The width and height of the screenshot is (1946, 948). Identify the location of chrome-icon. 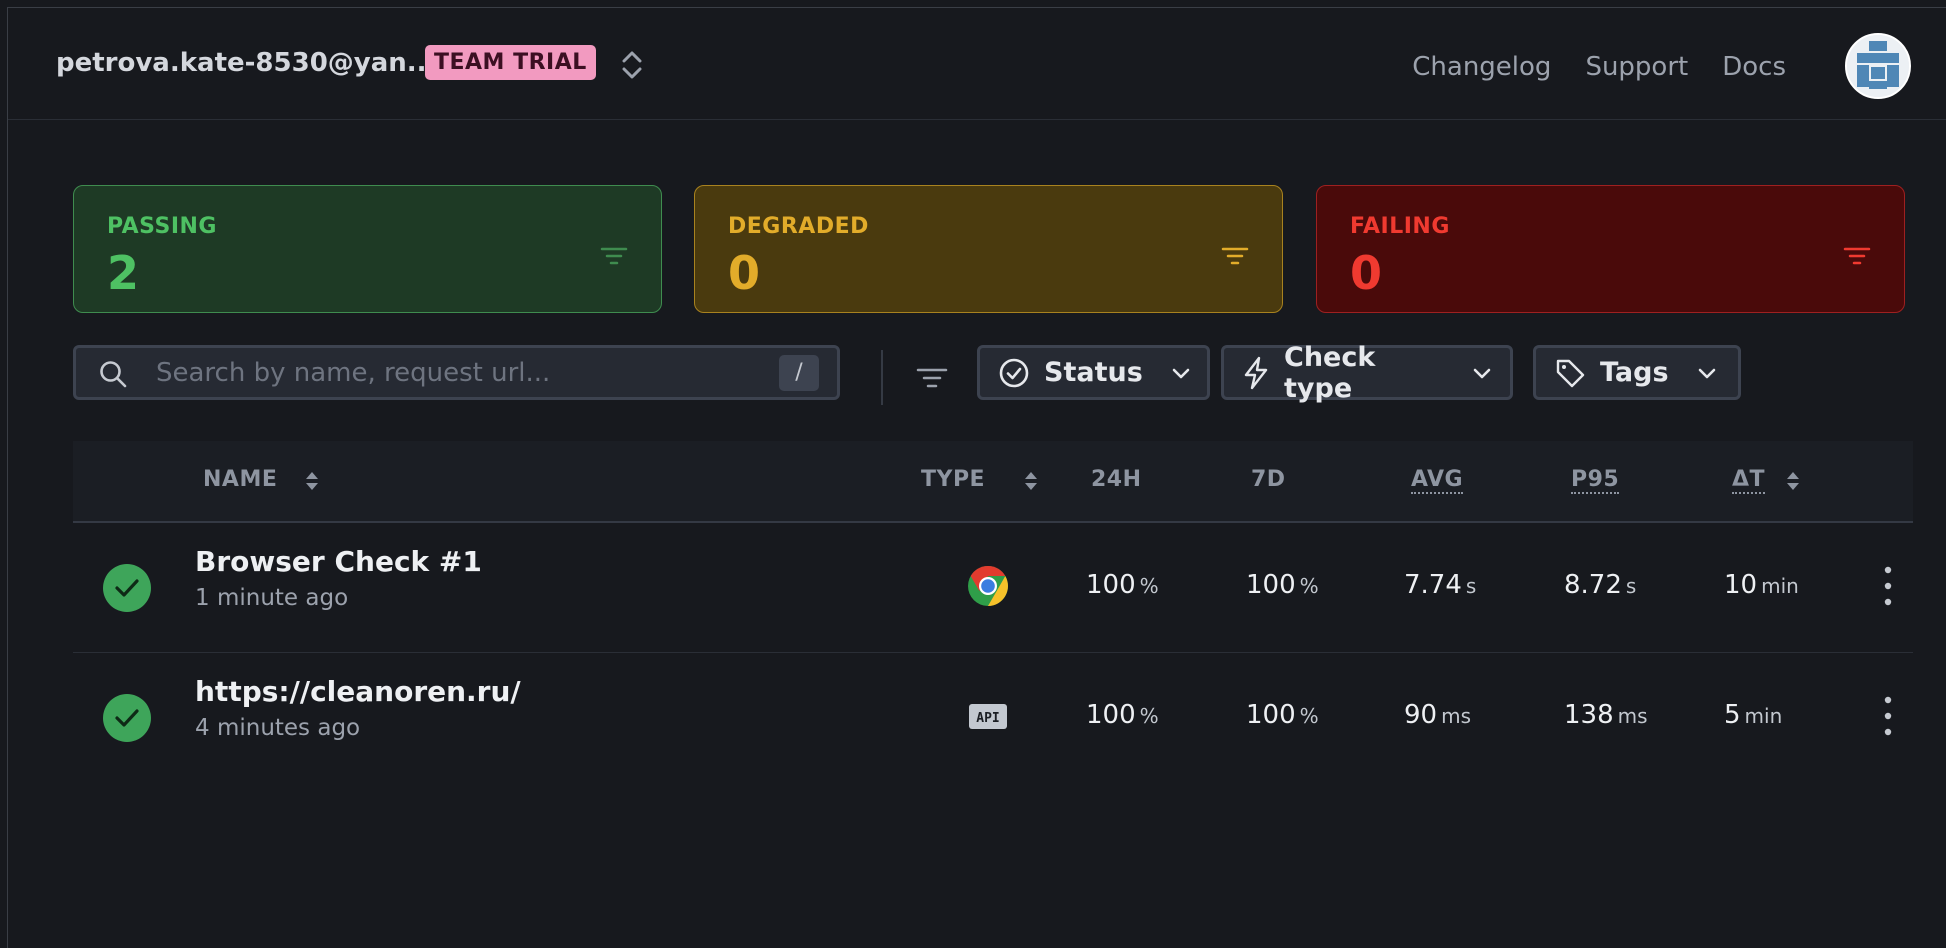
(988, 586).